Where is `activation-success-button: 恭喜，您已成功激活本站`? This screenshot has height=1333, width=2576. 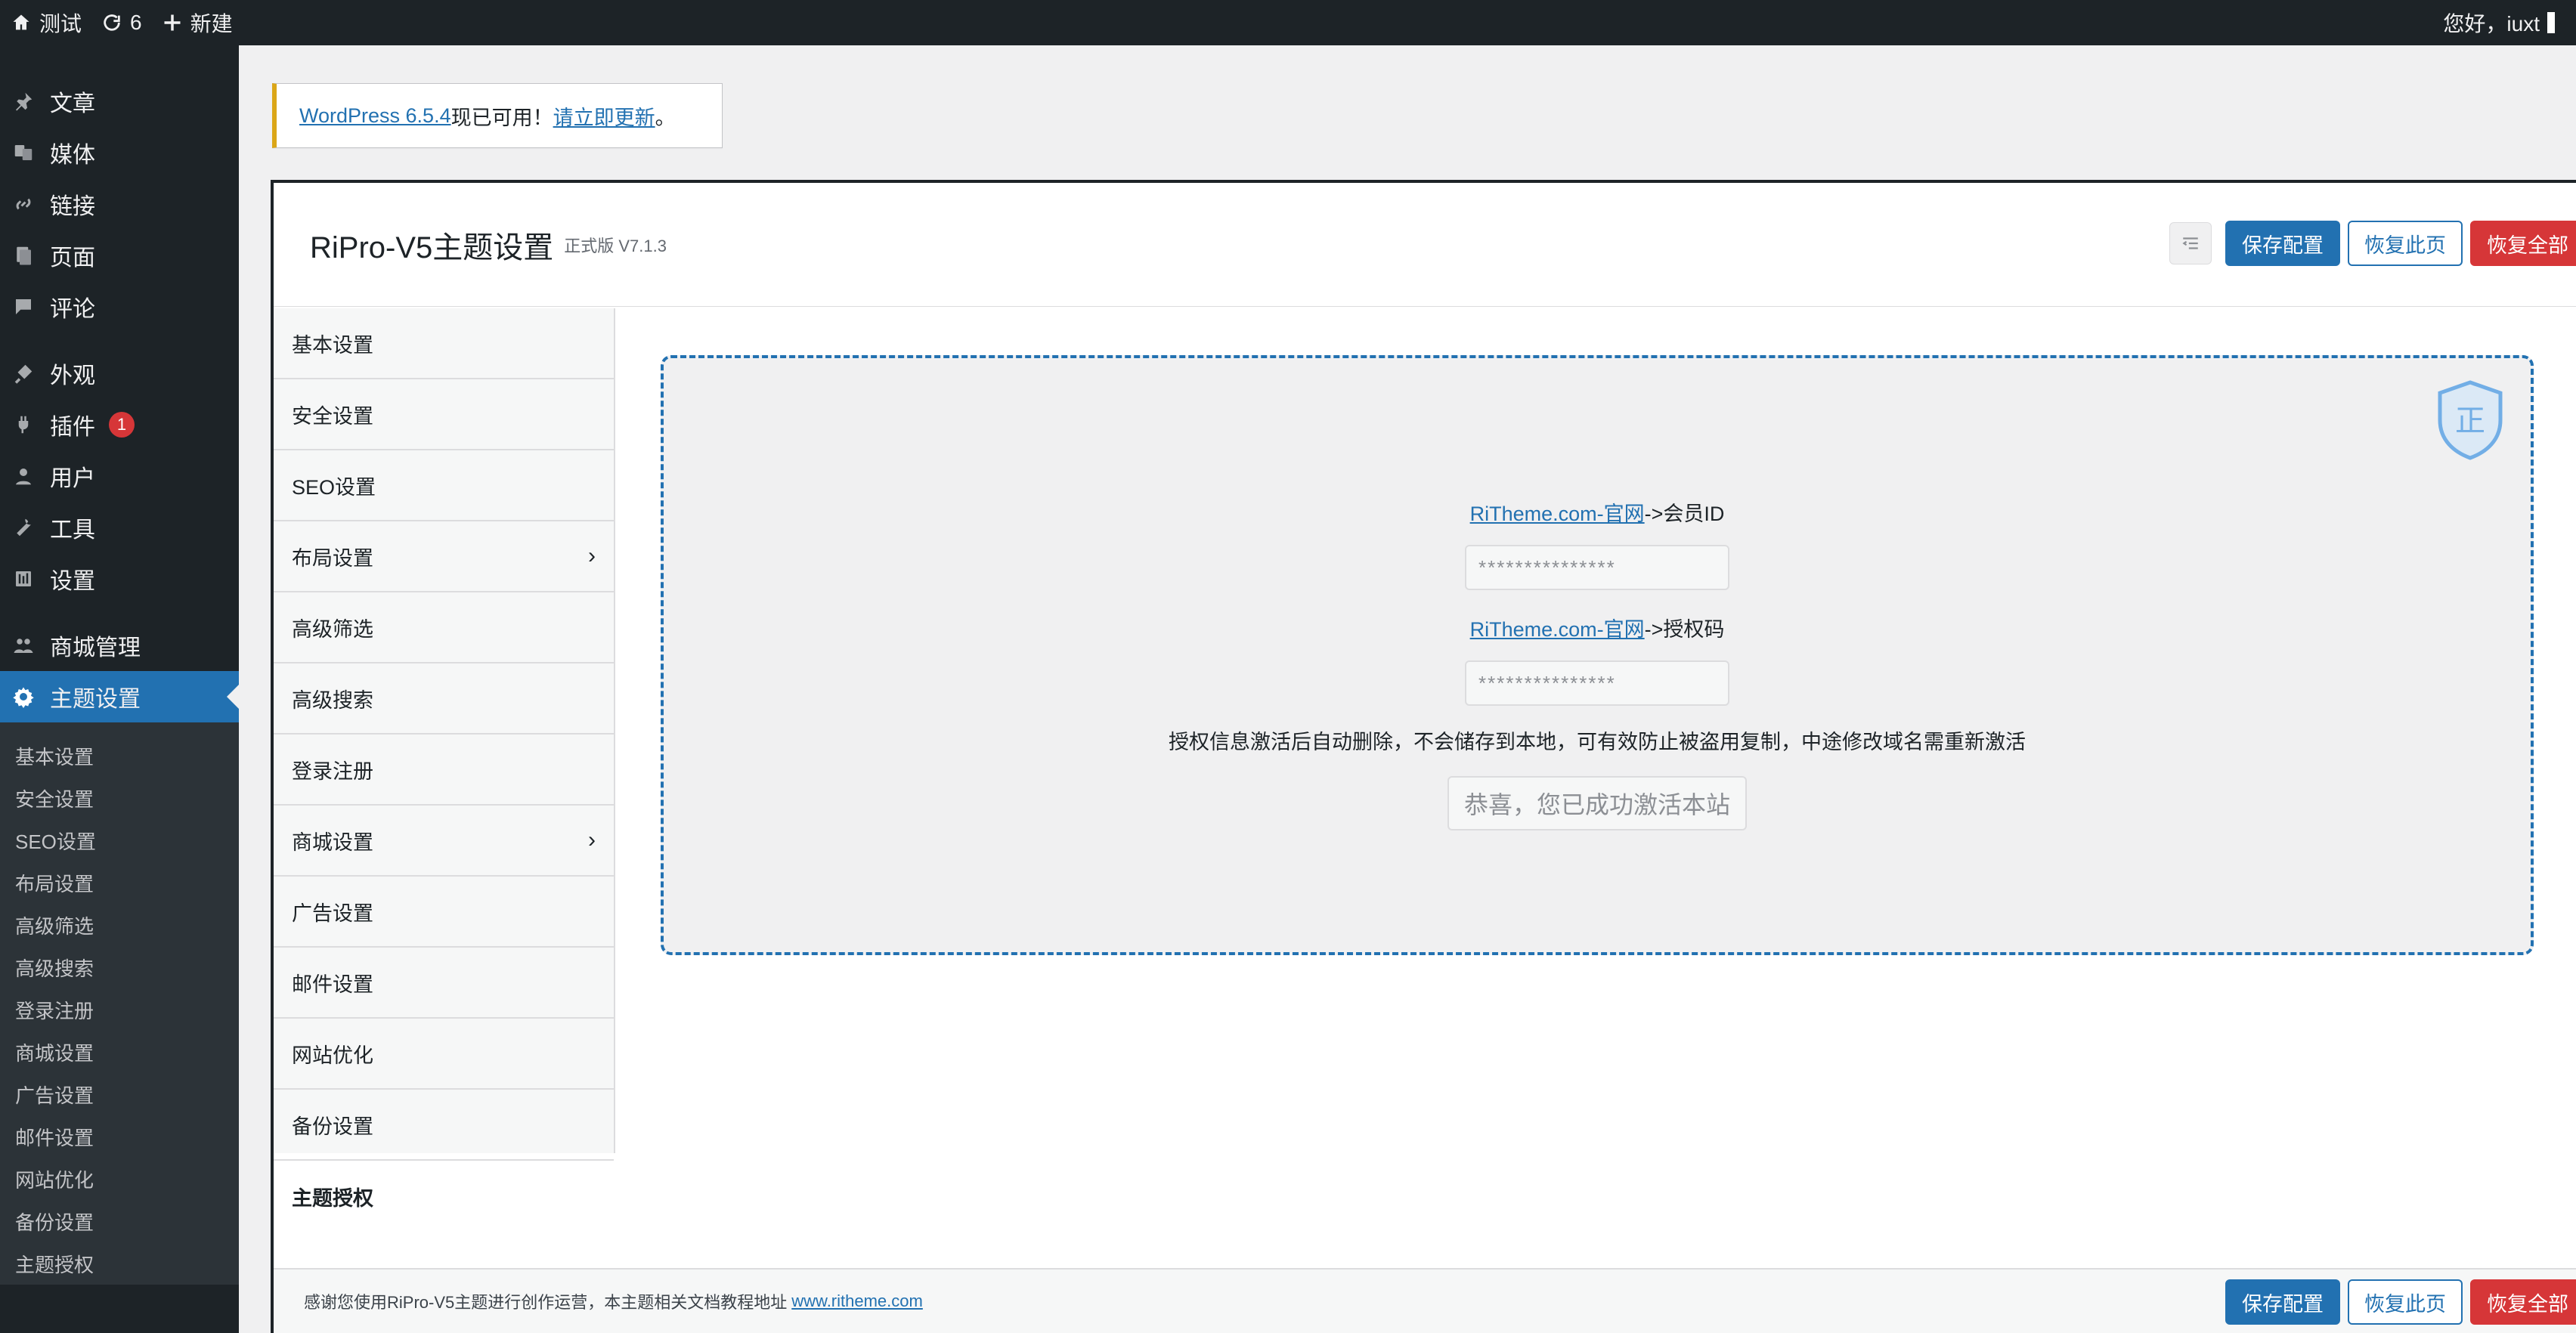 activation-success-button: 恭喜，您已成功激活本站 is located at coordinates (1597, 803).